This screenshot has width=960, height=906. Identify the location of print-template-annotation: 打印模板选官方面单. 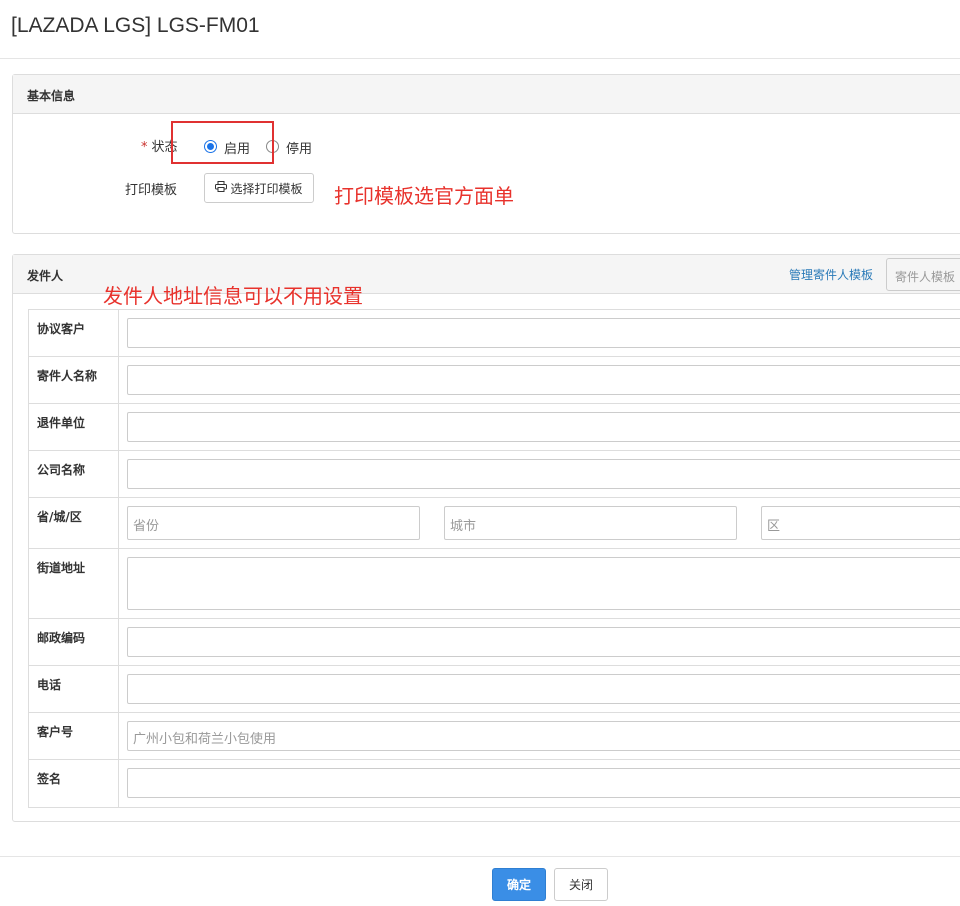
(424, 196).